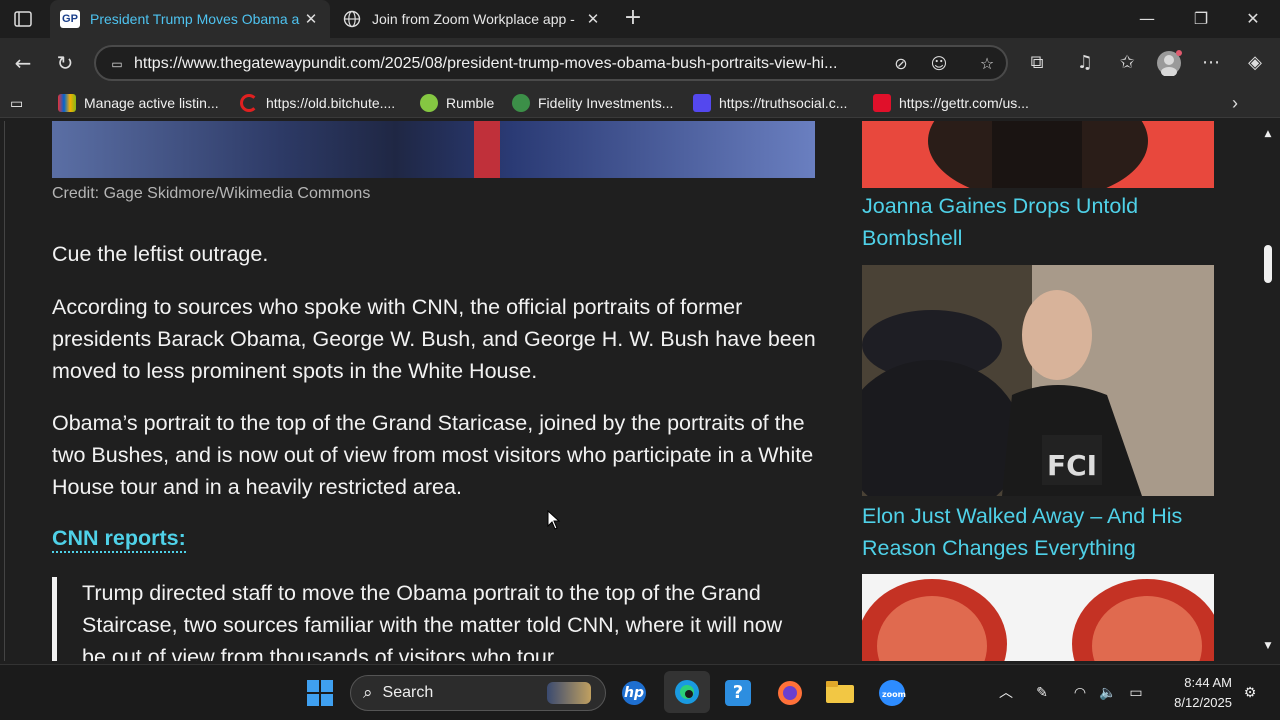  I want to click on tab-actions-button, so click(23, 19).